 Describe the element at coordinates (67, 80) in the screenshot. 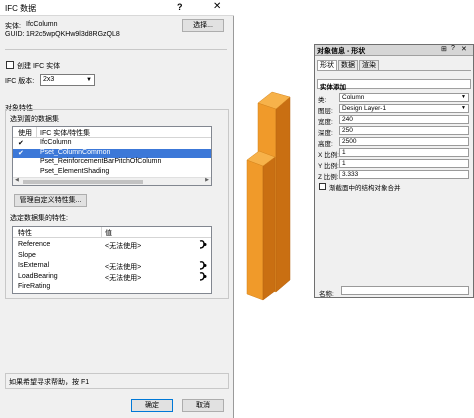

I see `ifc-version-select: 2x3 ▼` at that location.